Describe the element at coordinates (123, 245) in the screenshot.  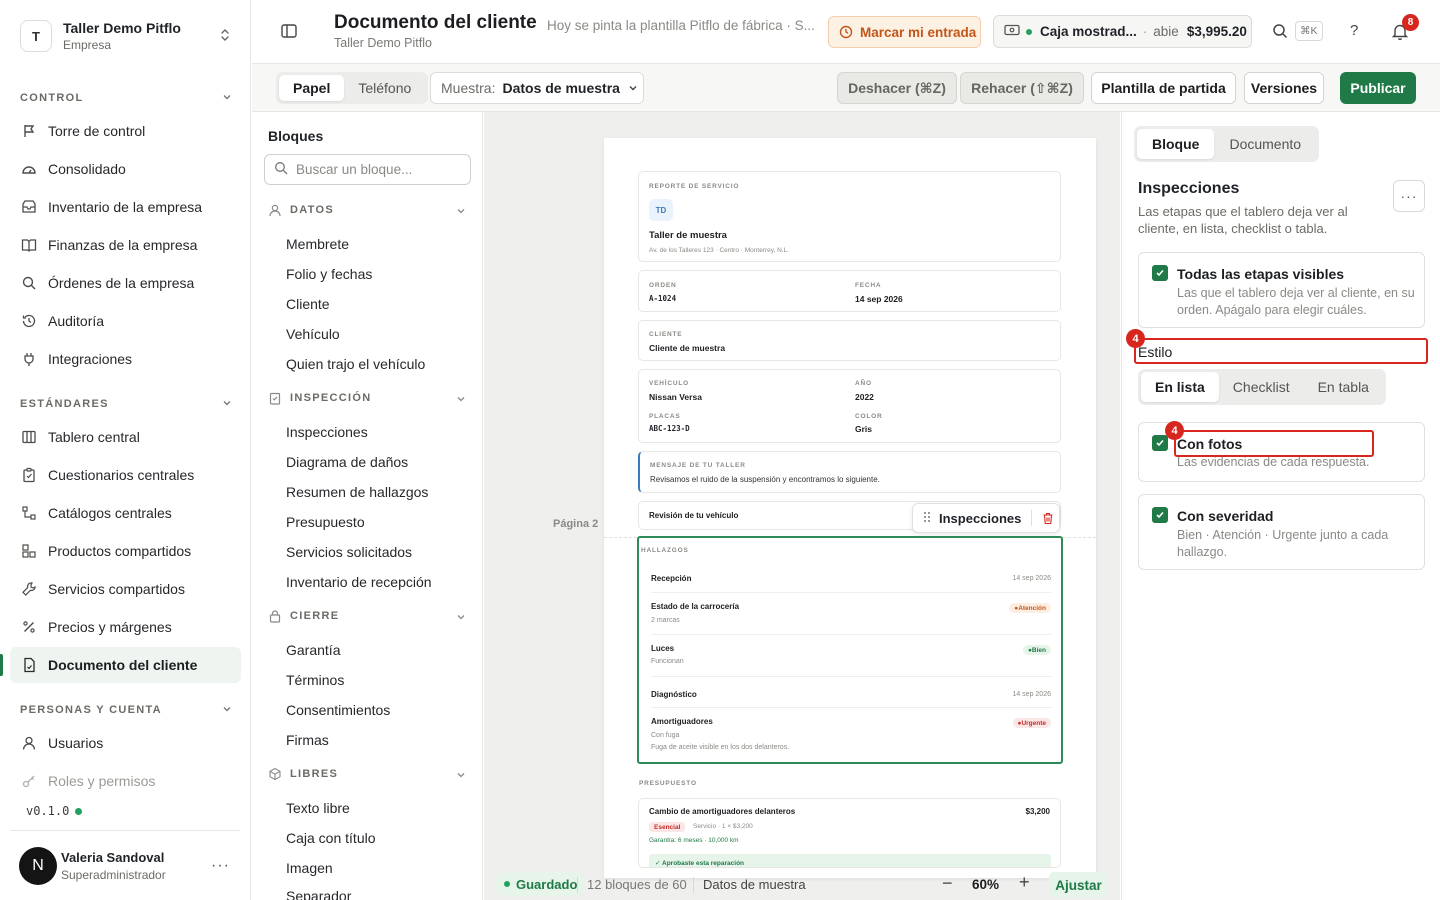
I see `nav-item-label: Finanzas de la empresa` at that location.